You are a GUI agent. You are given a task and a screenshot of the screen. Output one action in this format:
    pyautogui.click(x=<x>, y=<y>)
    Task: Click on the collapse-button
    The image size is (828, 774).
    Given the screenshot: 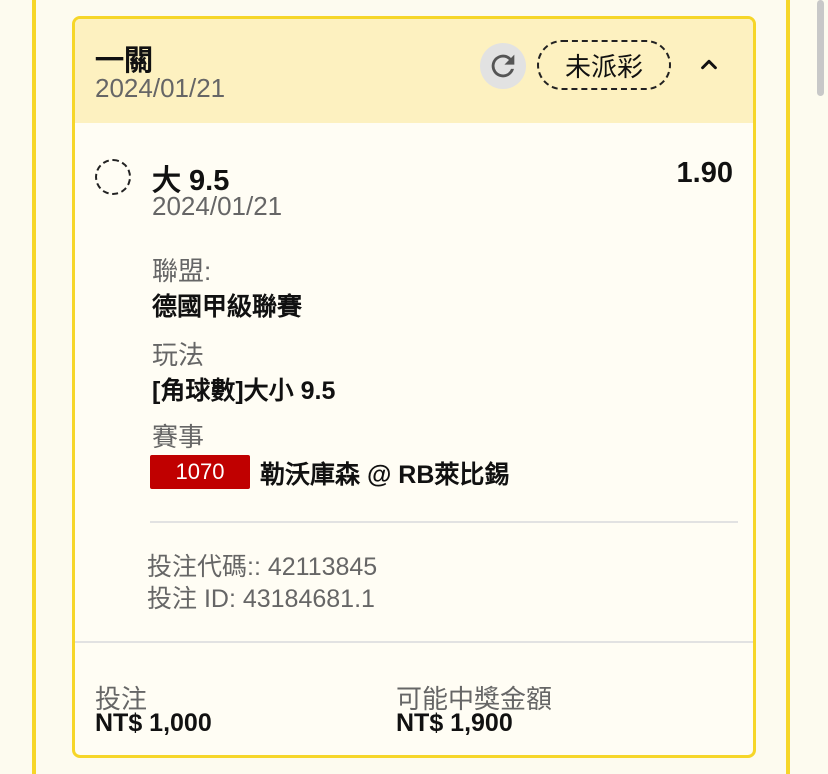 What is the action you would take?
    pyautogui.click(x=709, y=65)
    